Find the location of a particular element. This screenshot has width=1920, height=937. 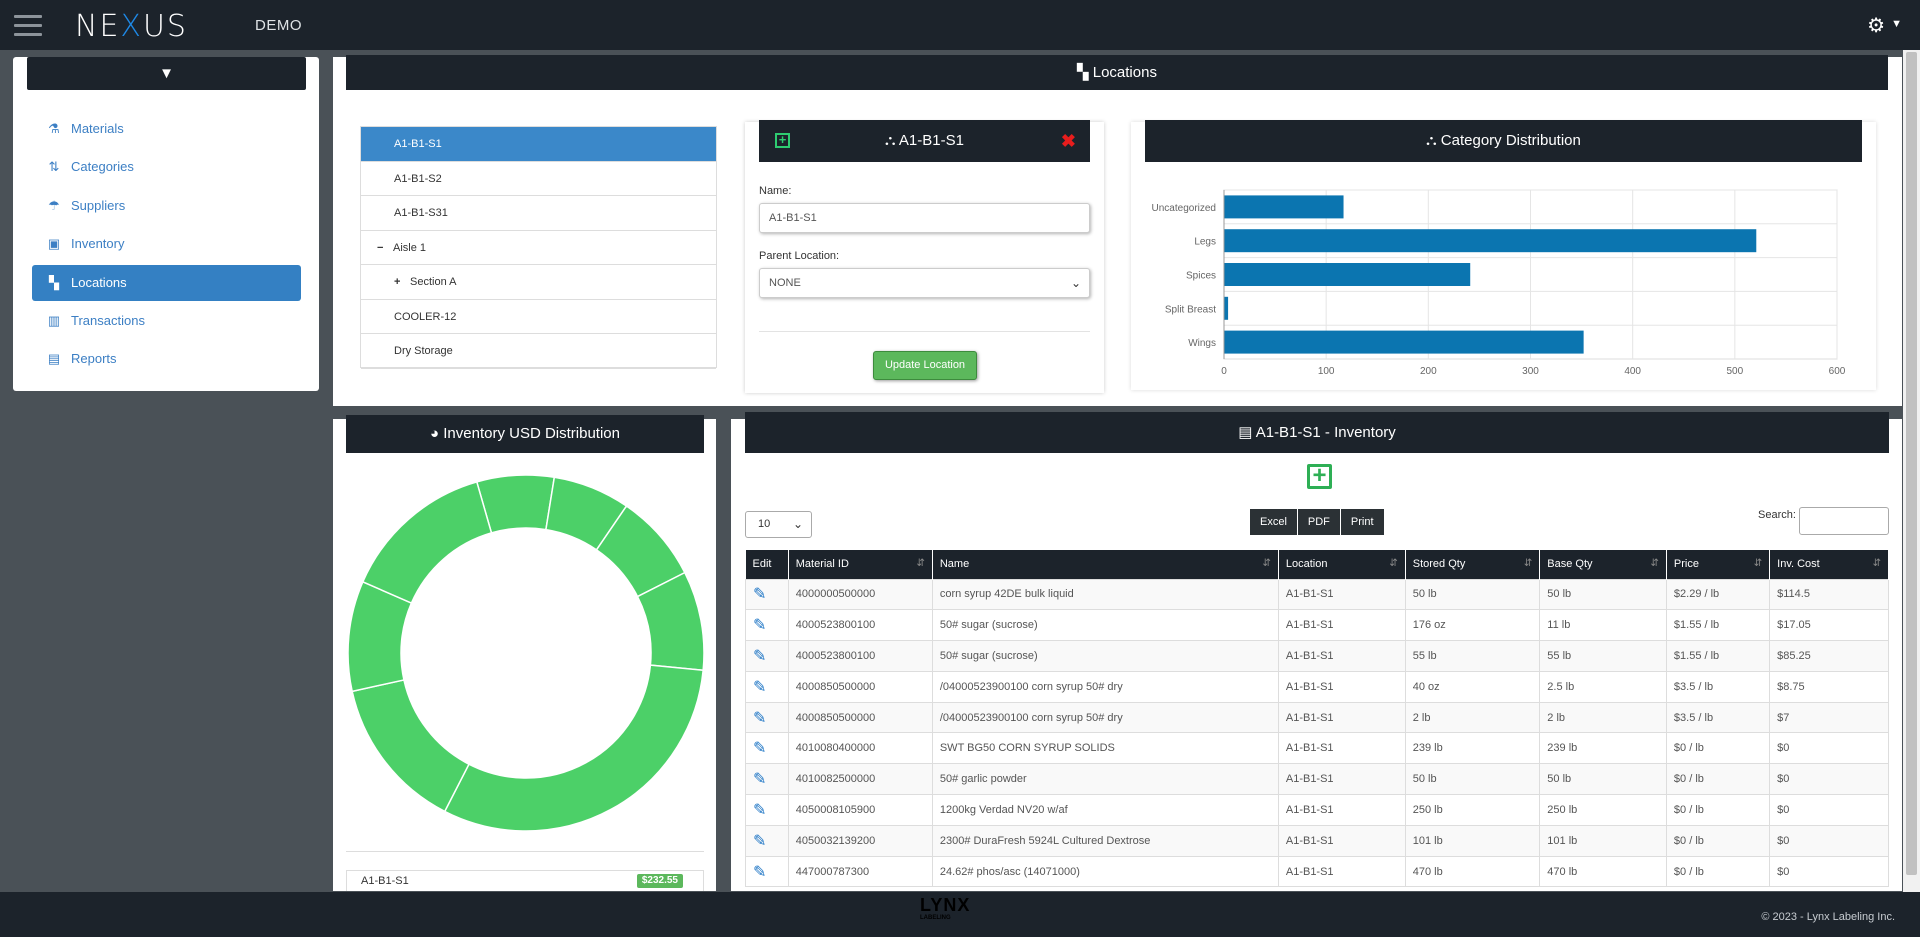

sidebar-item-inventory: ▣ Inventory is located at coordinates (166, 244).